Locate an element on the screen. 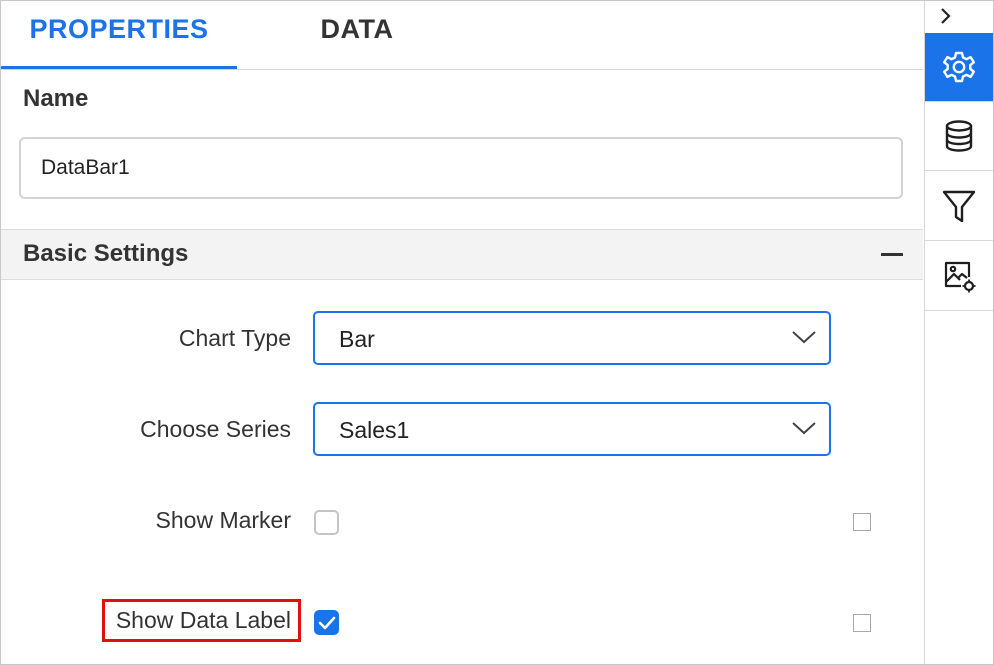  data-source-rail-button is located at coordinates (959, 136).